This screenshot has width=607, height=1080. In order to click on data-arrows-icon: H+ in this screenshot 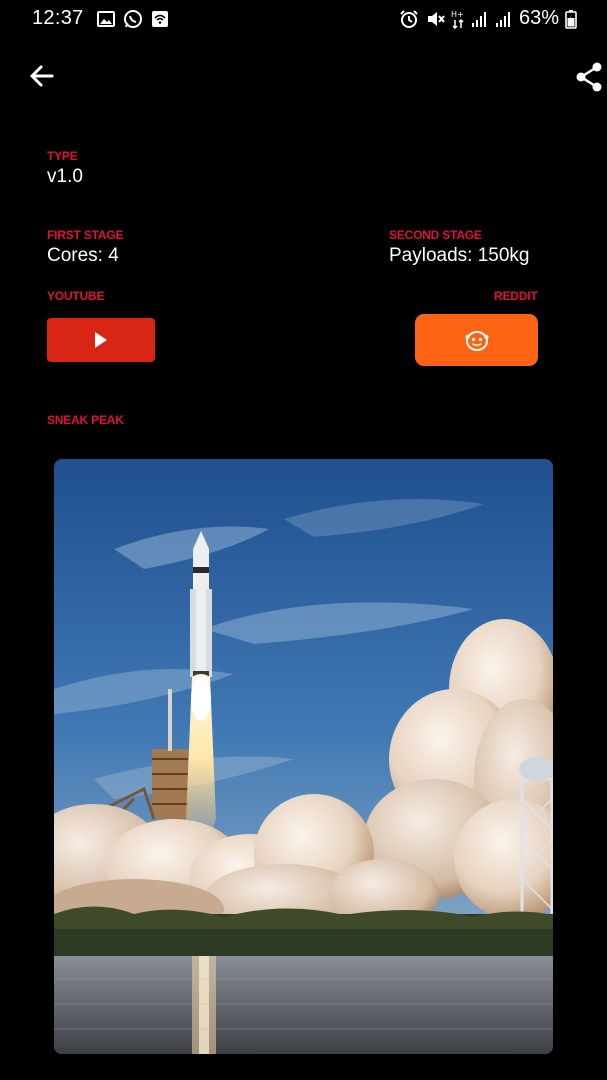, I will do `click(457, 19)`.